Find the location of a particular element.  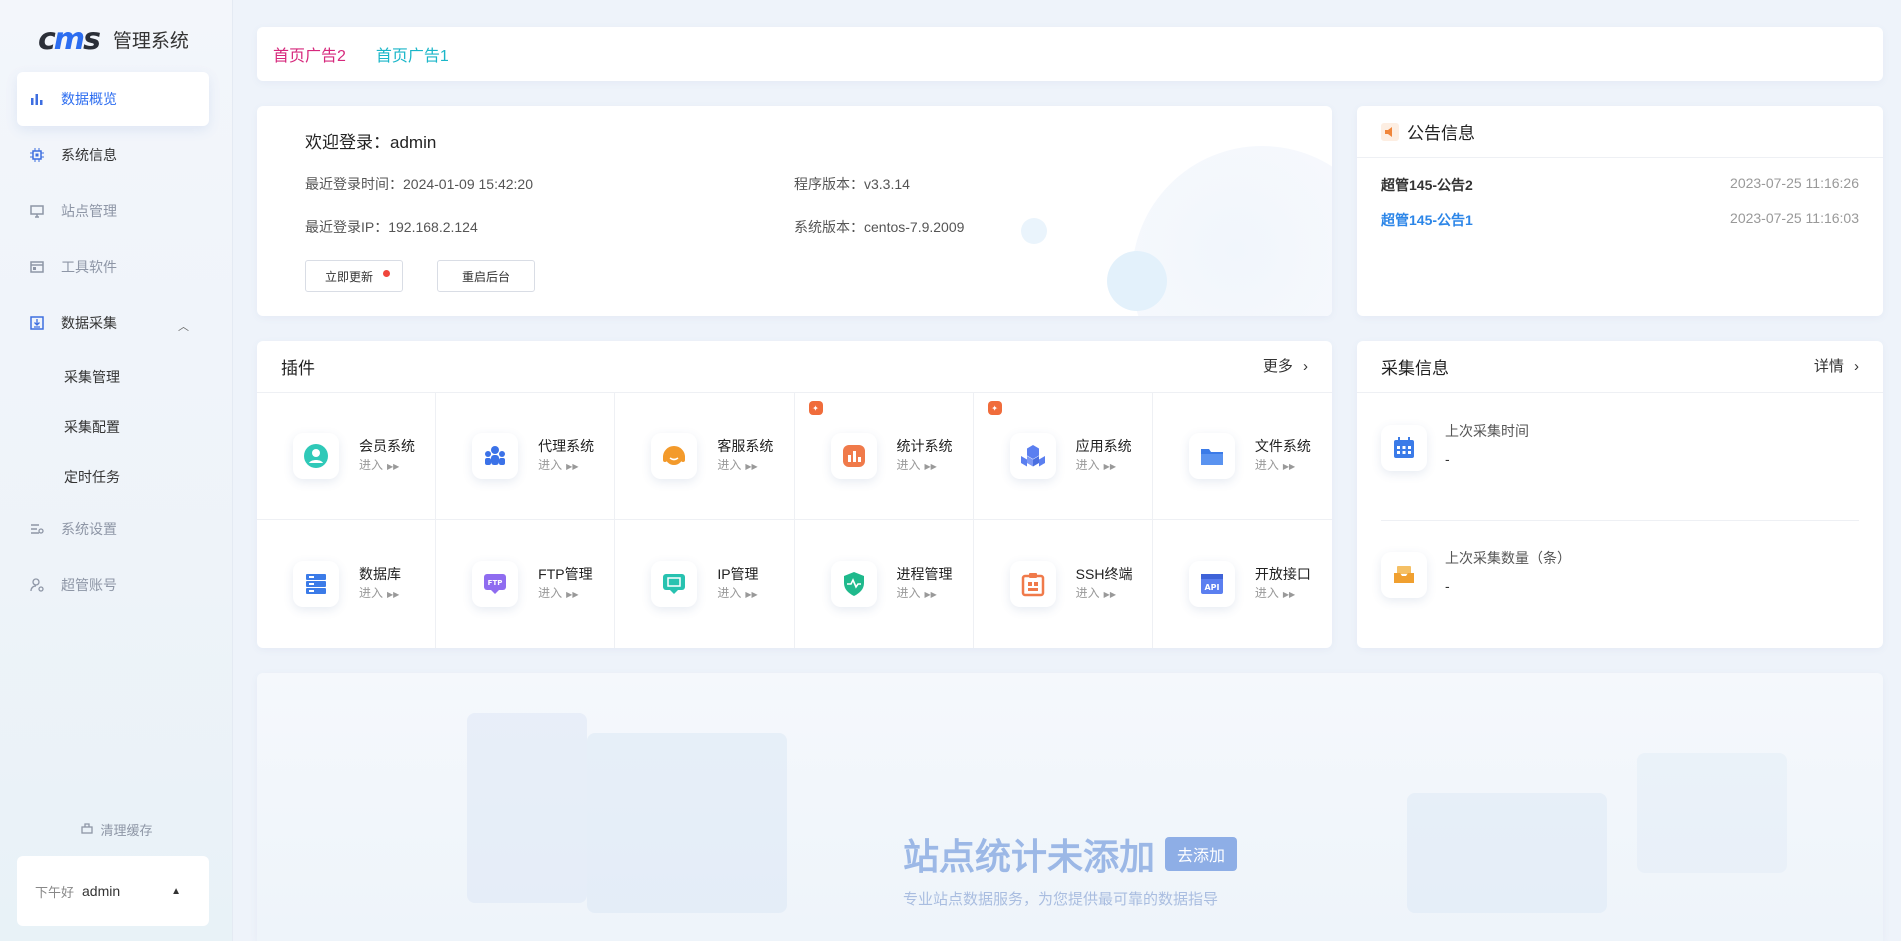

sidebar-item-super-admin: 超管账号 is located at coordinates (113, 585).